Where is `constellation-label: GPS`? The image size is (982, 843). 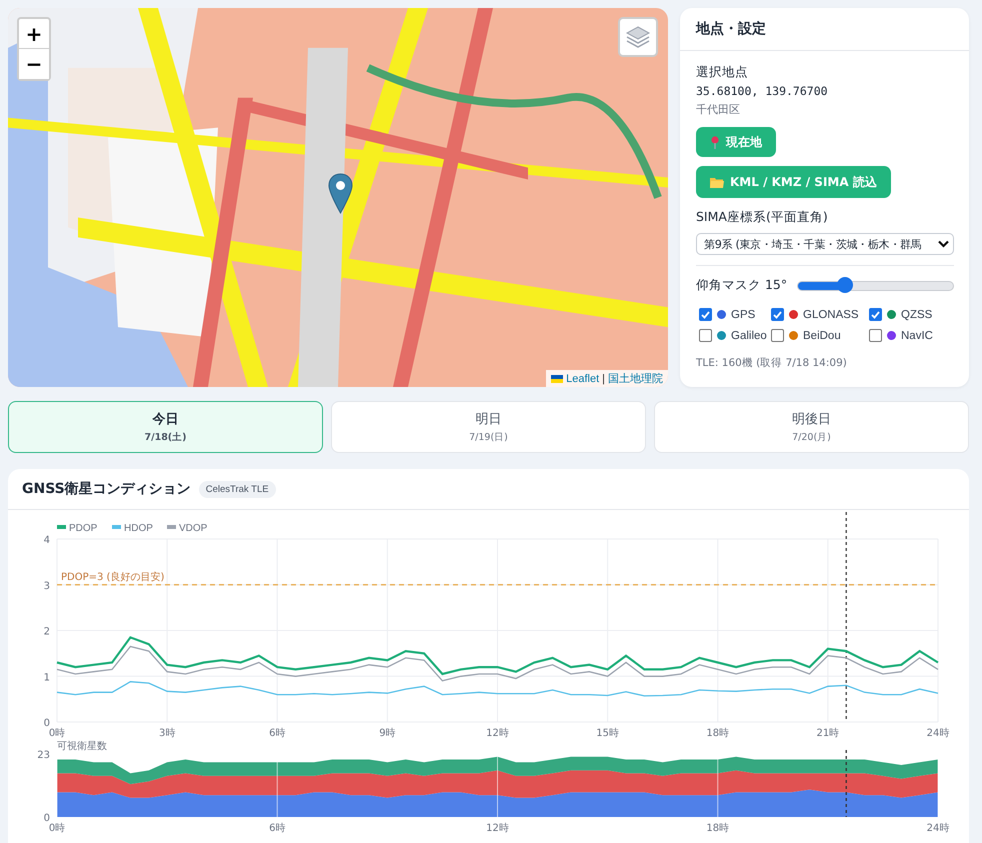 constellation-label: GPS is located at coordinates (743, 314).